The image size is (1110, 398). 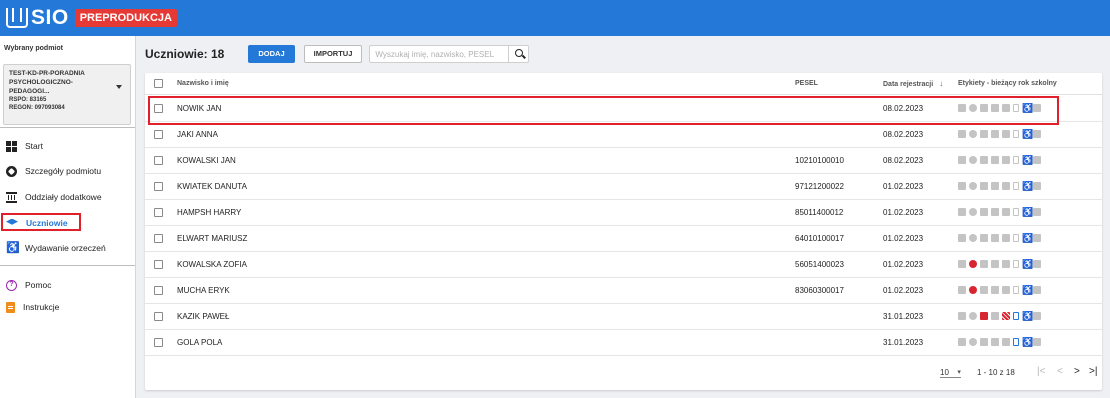 I want to click on first-page-button: |<, so click(x=1041, y=371).